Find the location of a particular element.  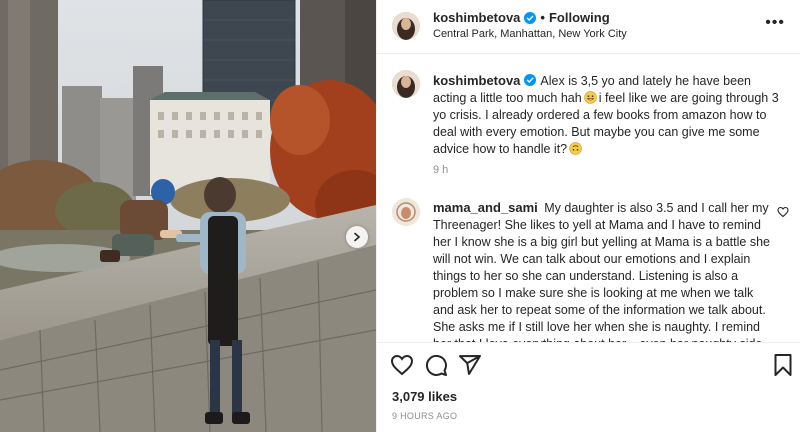

comment-icon is located at coordinates (436, 365).